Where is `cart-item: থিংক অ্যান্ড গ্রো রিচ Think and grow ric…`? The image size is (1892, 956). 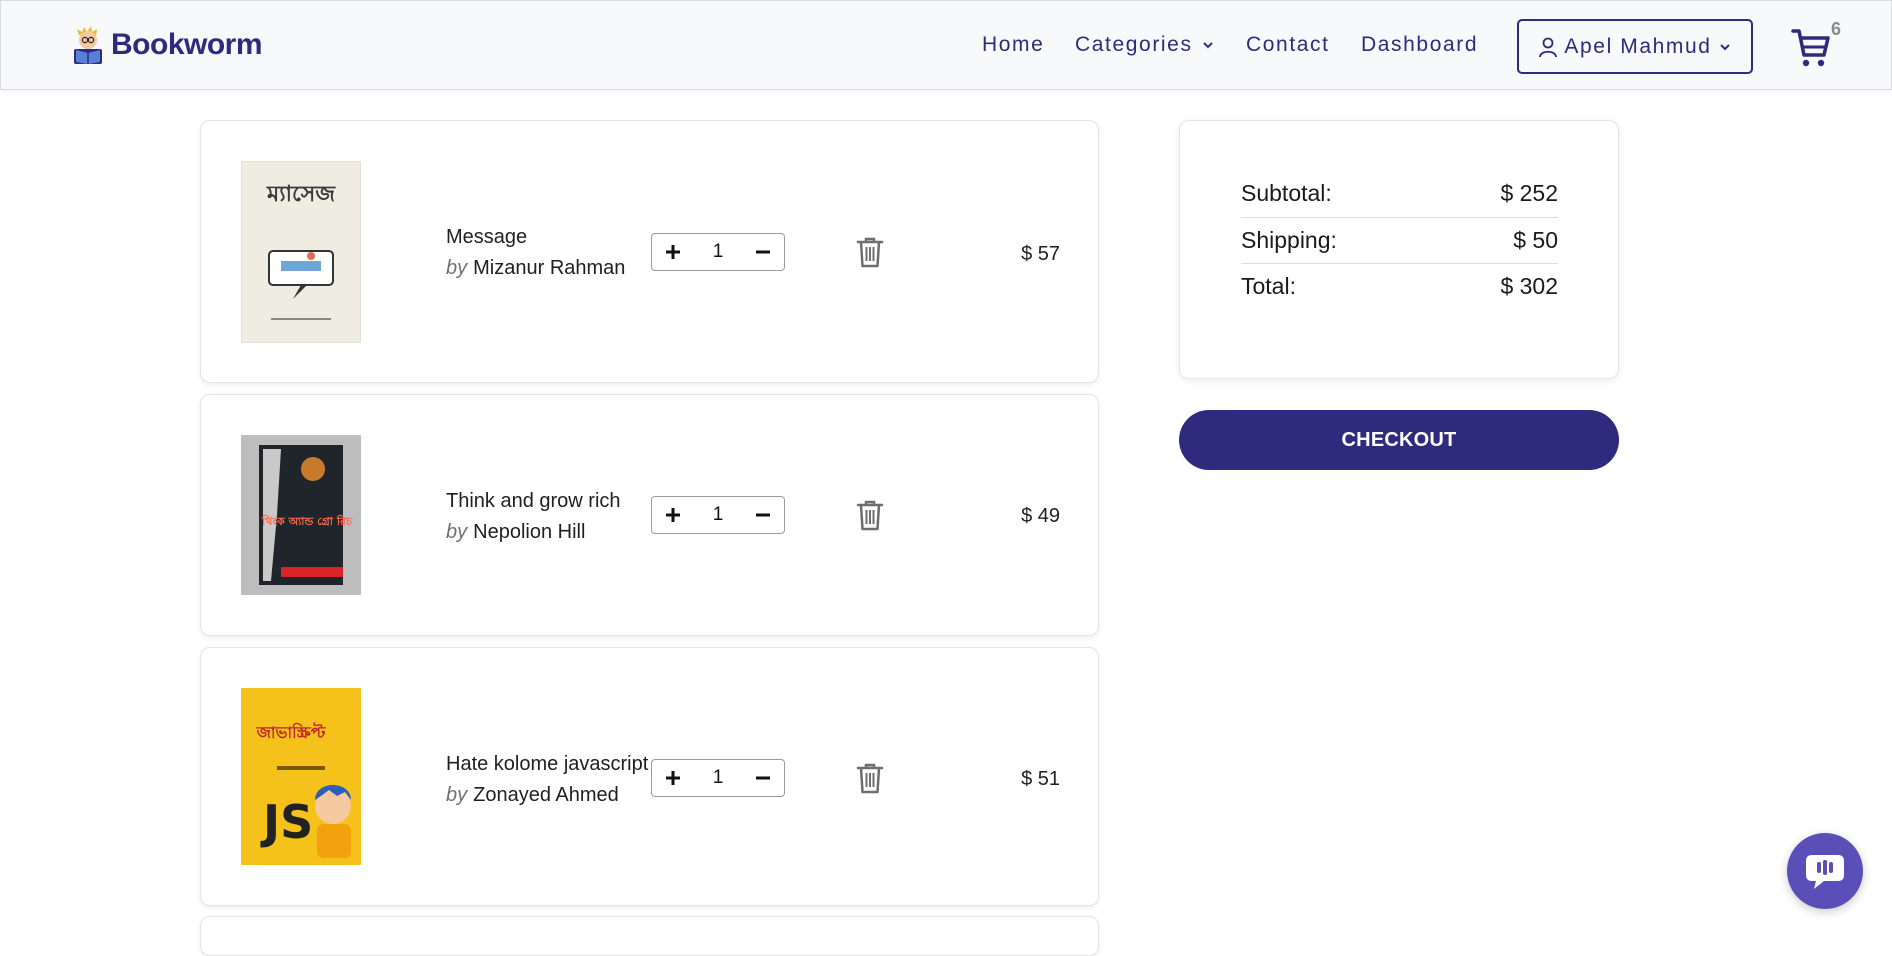
cart-item: থিংক অ্যান্ড গ্রো রিচ Think and grow ric… is located at coordinates (649, 515).